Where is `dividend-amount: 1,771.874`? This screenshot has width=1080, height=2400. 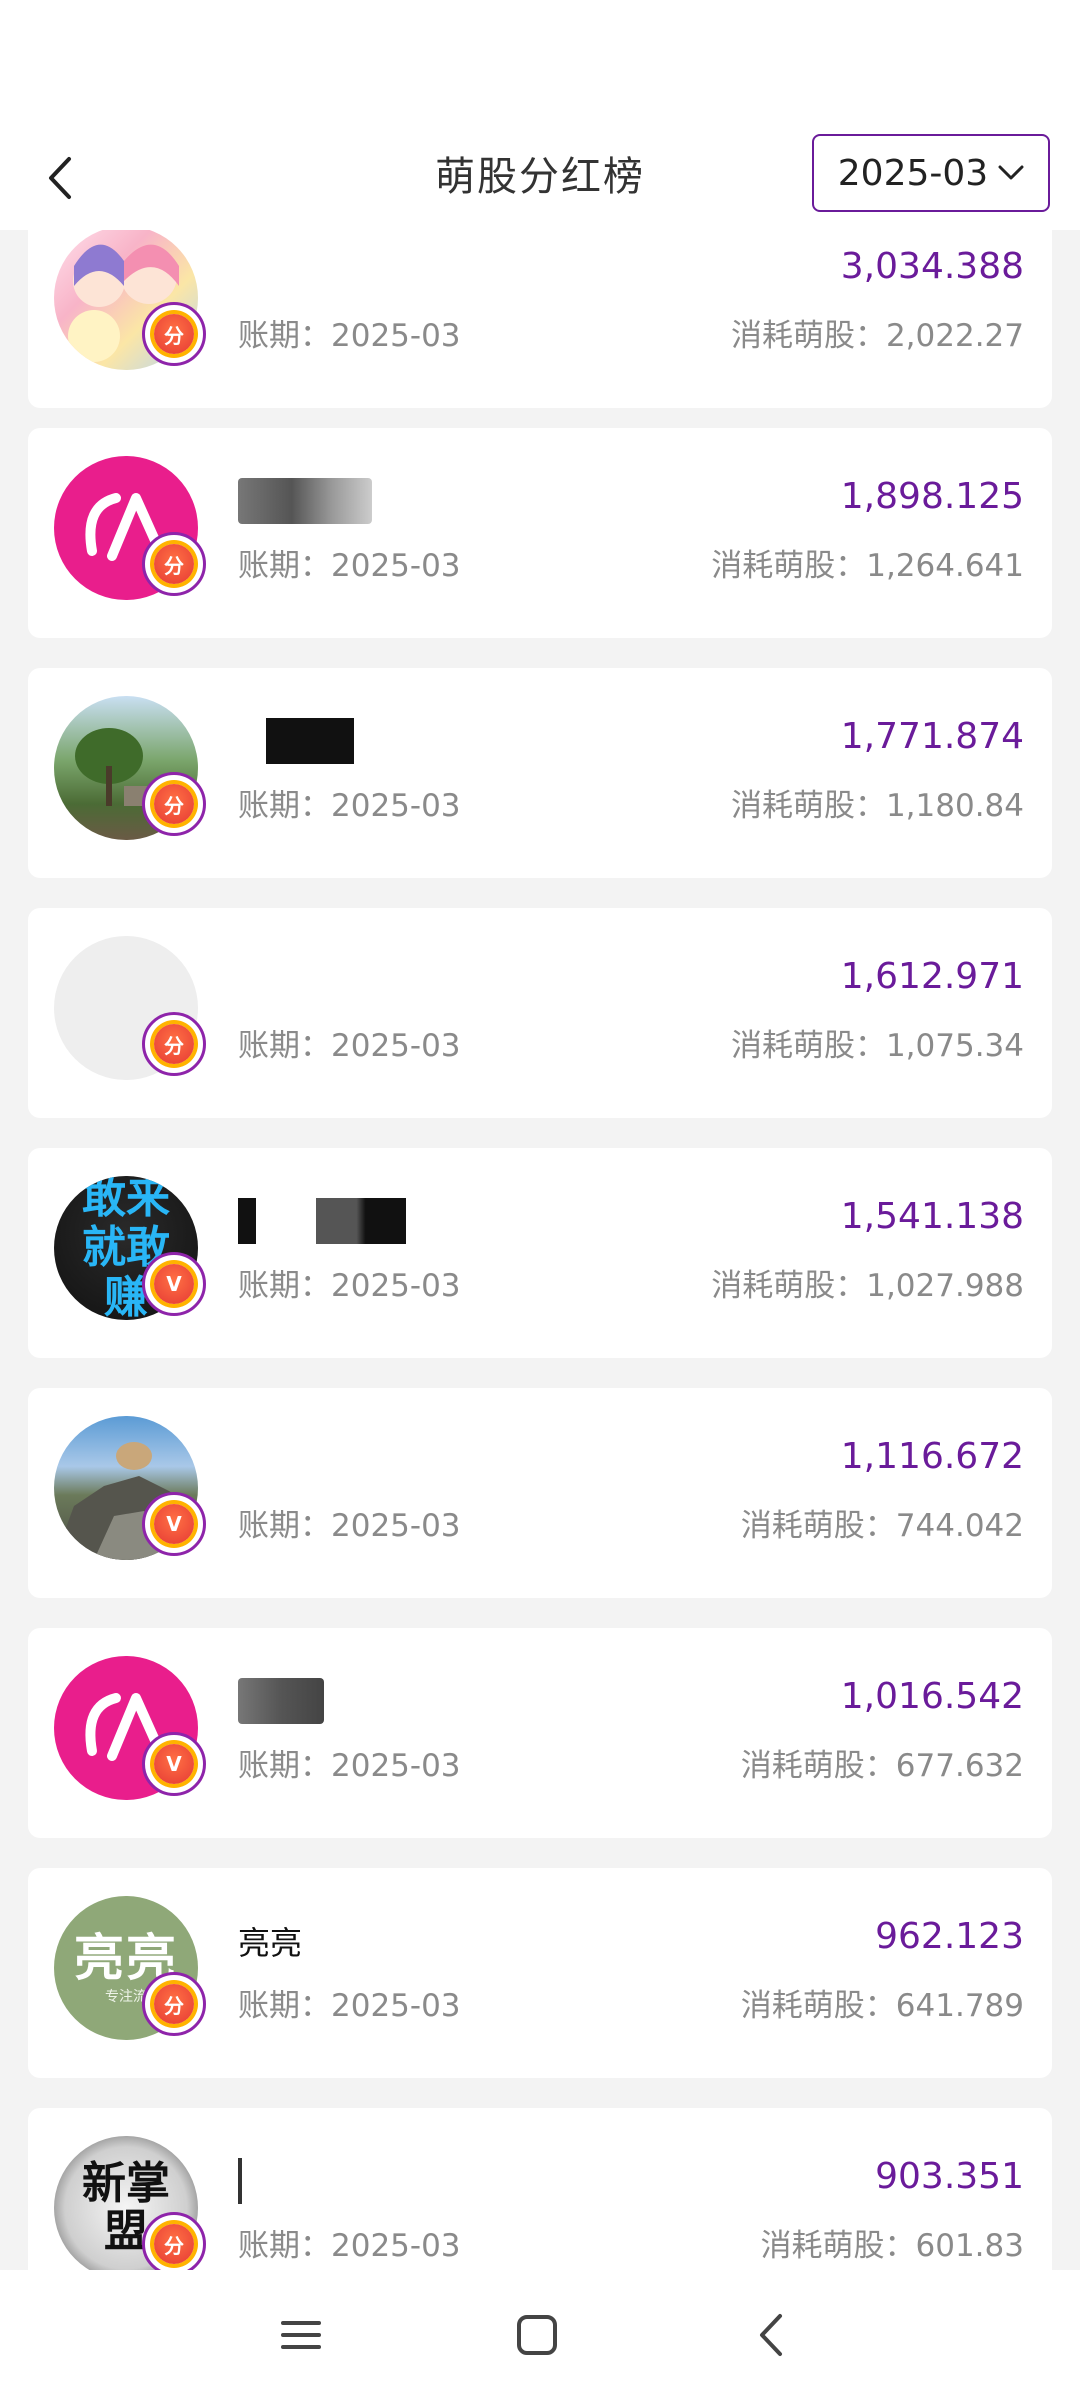
dividend-amount: 1,771.874 is located at coordinates (932, 736).